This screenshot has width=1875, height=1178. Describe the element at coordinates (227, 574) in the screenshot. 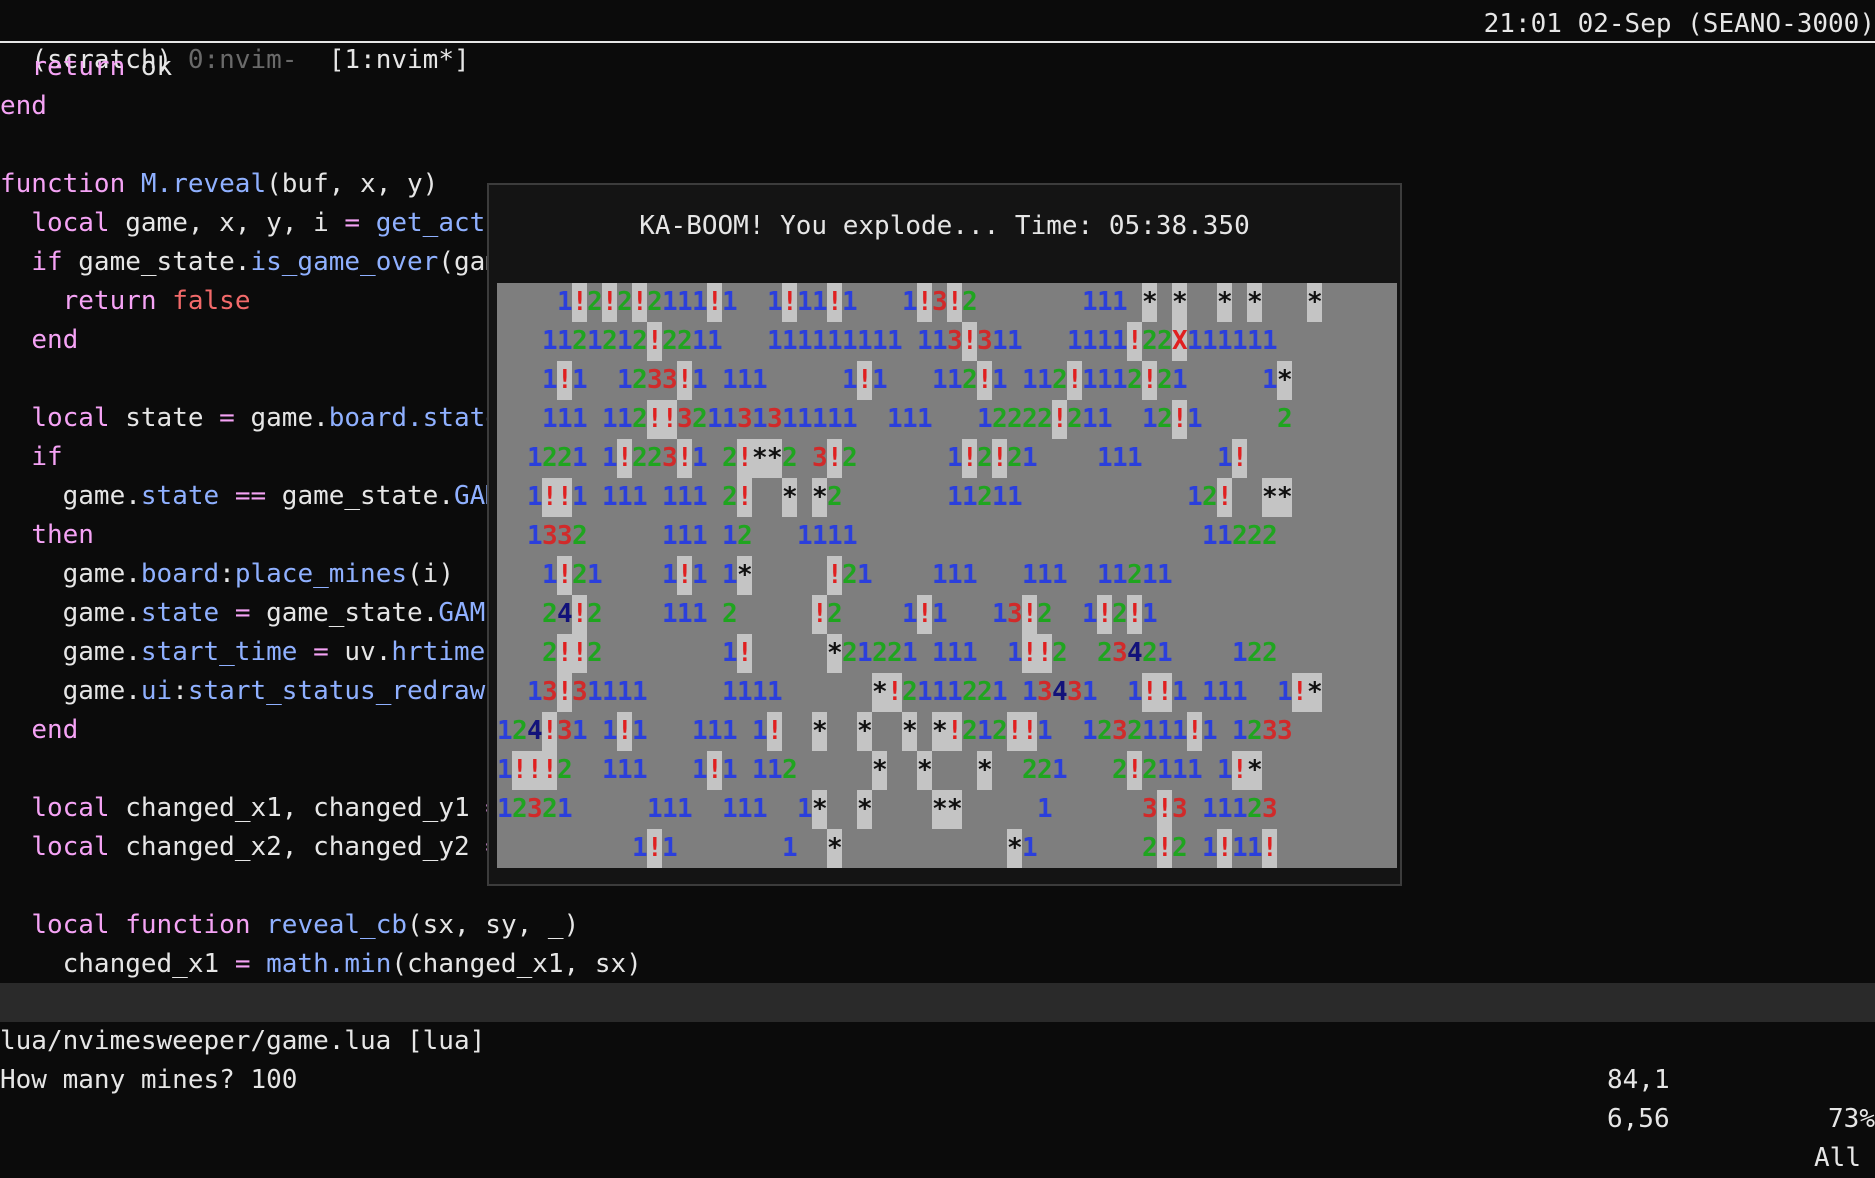

I see `code-line: game.board:place_mines(i)` at that location.